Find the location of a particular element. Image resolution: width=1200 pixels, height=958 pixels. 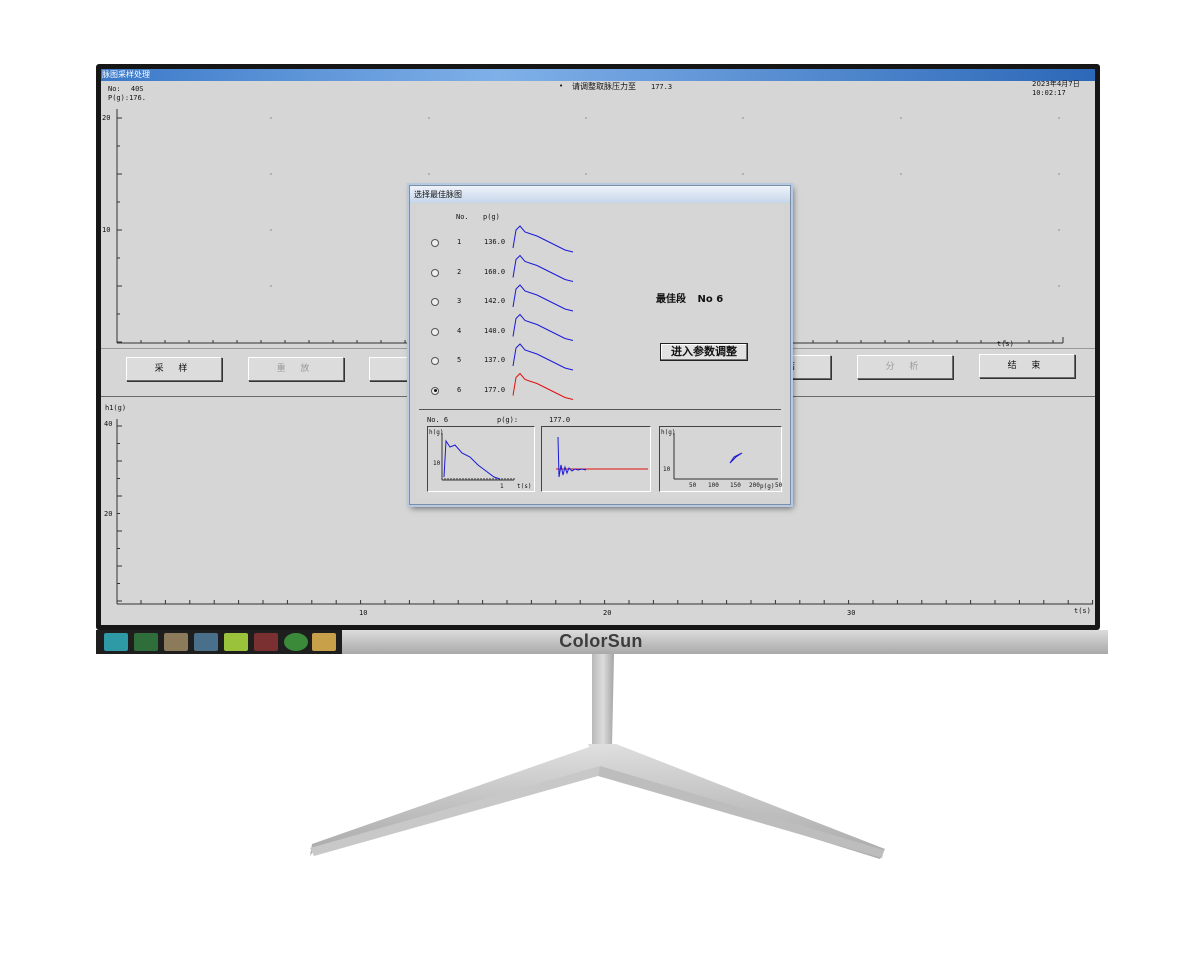

row-pressure-4: 140.0 is located at coordinates (495, 330).